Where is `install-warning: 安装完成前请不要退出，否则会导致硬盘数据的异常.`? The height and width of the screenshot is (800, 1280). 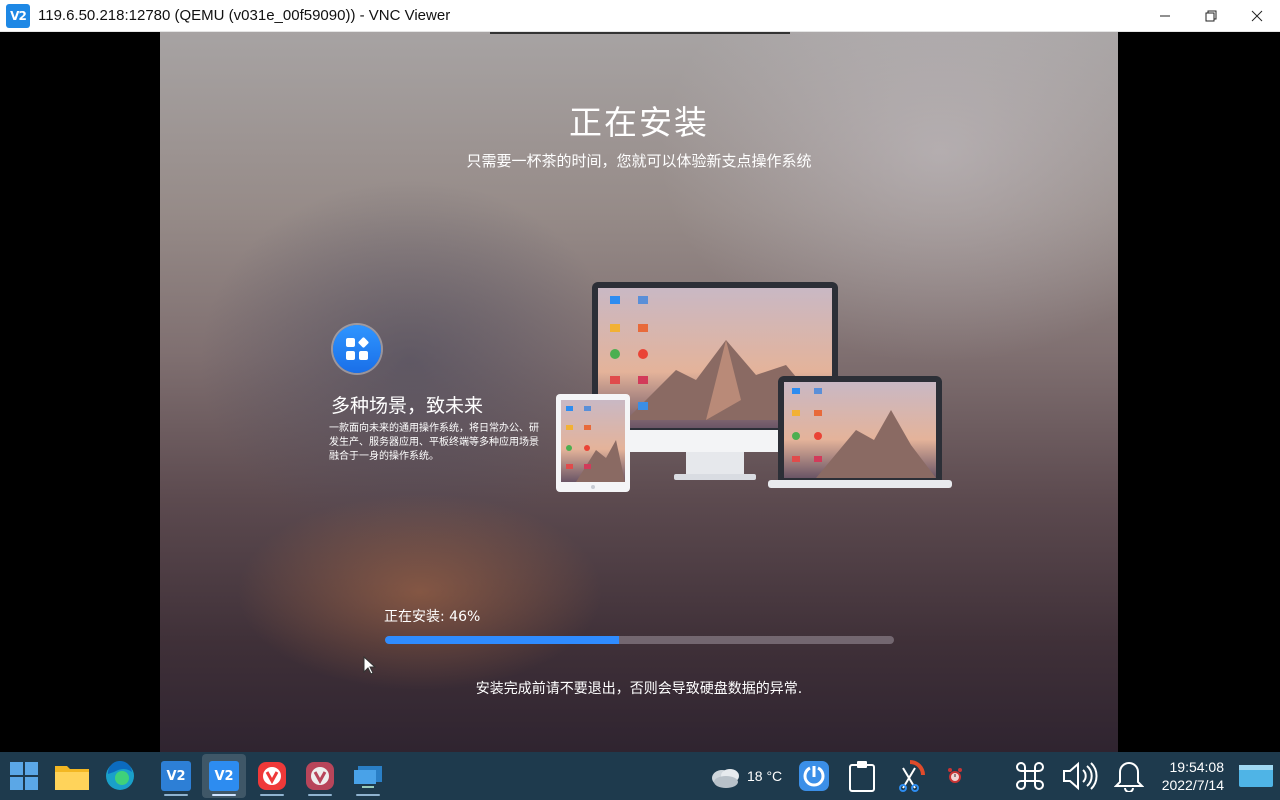 install-warning: 安装完成前请不要退出，否则会导致硬盘数据的异常. is located at coordinates (639, 689).